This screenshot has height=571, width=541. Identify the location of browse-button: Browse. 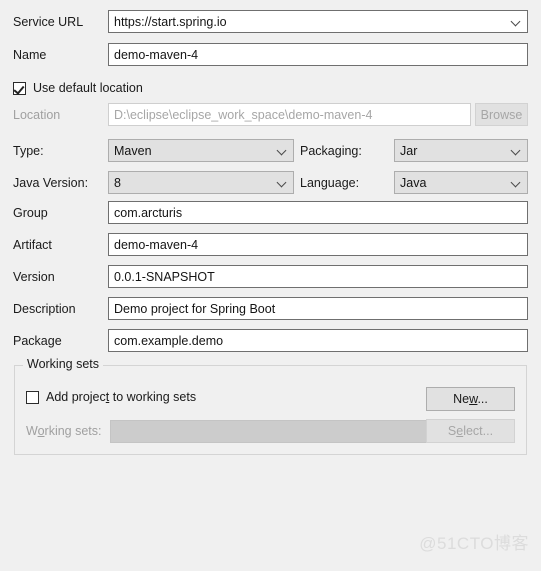
(501, 114).